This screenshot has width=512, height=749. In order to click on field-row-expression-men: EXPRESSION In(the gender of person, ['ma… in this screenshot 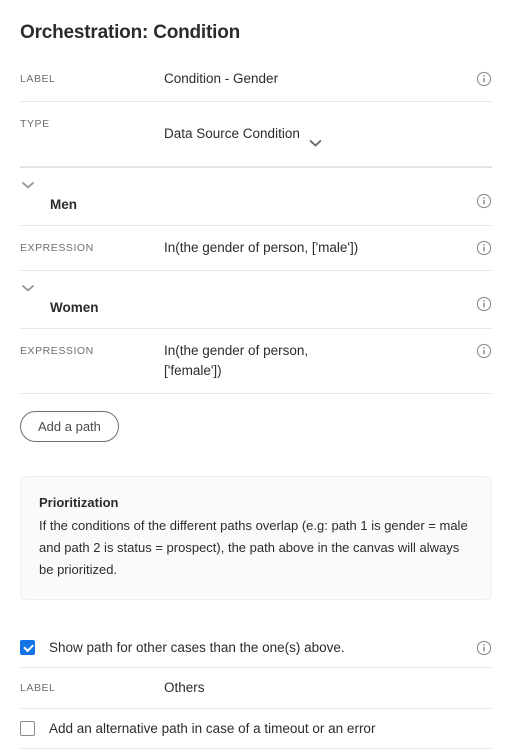, I will do `click(256, 248)`.